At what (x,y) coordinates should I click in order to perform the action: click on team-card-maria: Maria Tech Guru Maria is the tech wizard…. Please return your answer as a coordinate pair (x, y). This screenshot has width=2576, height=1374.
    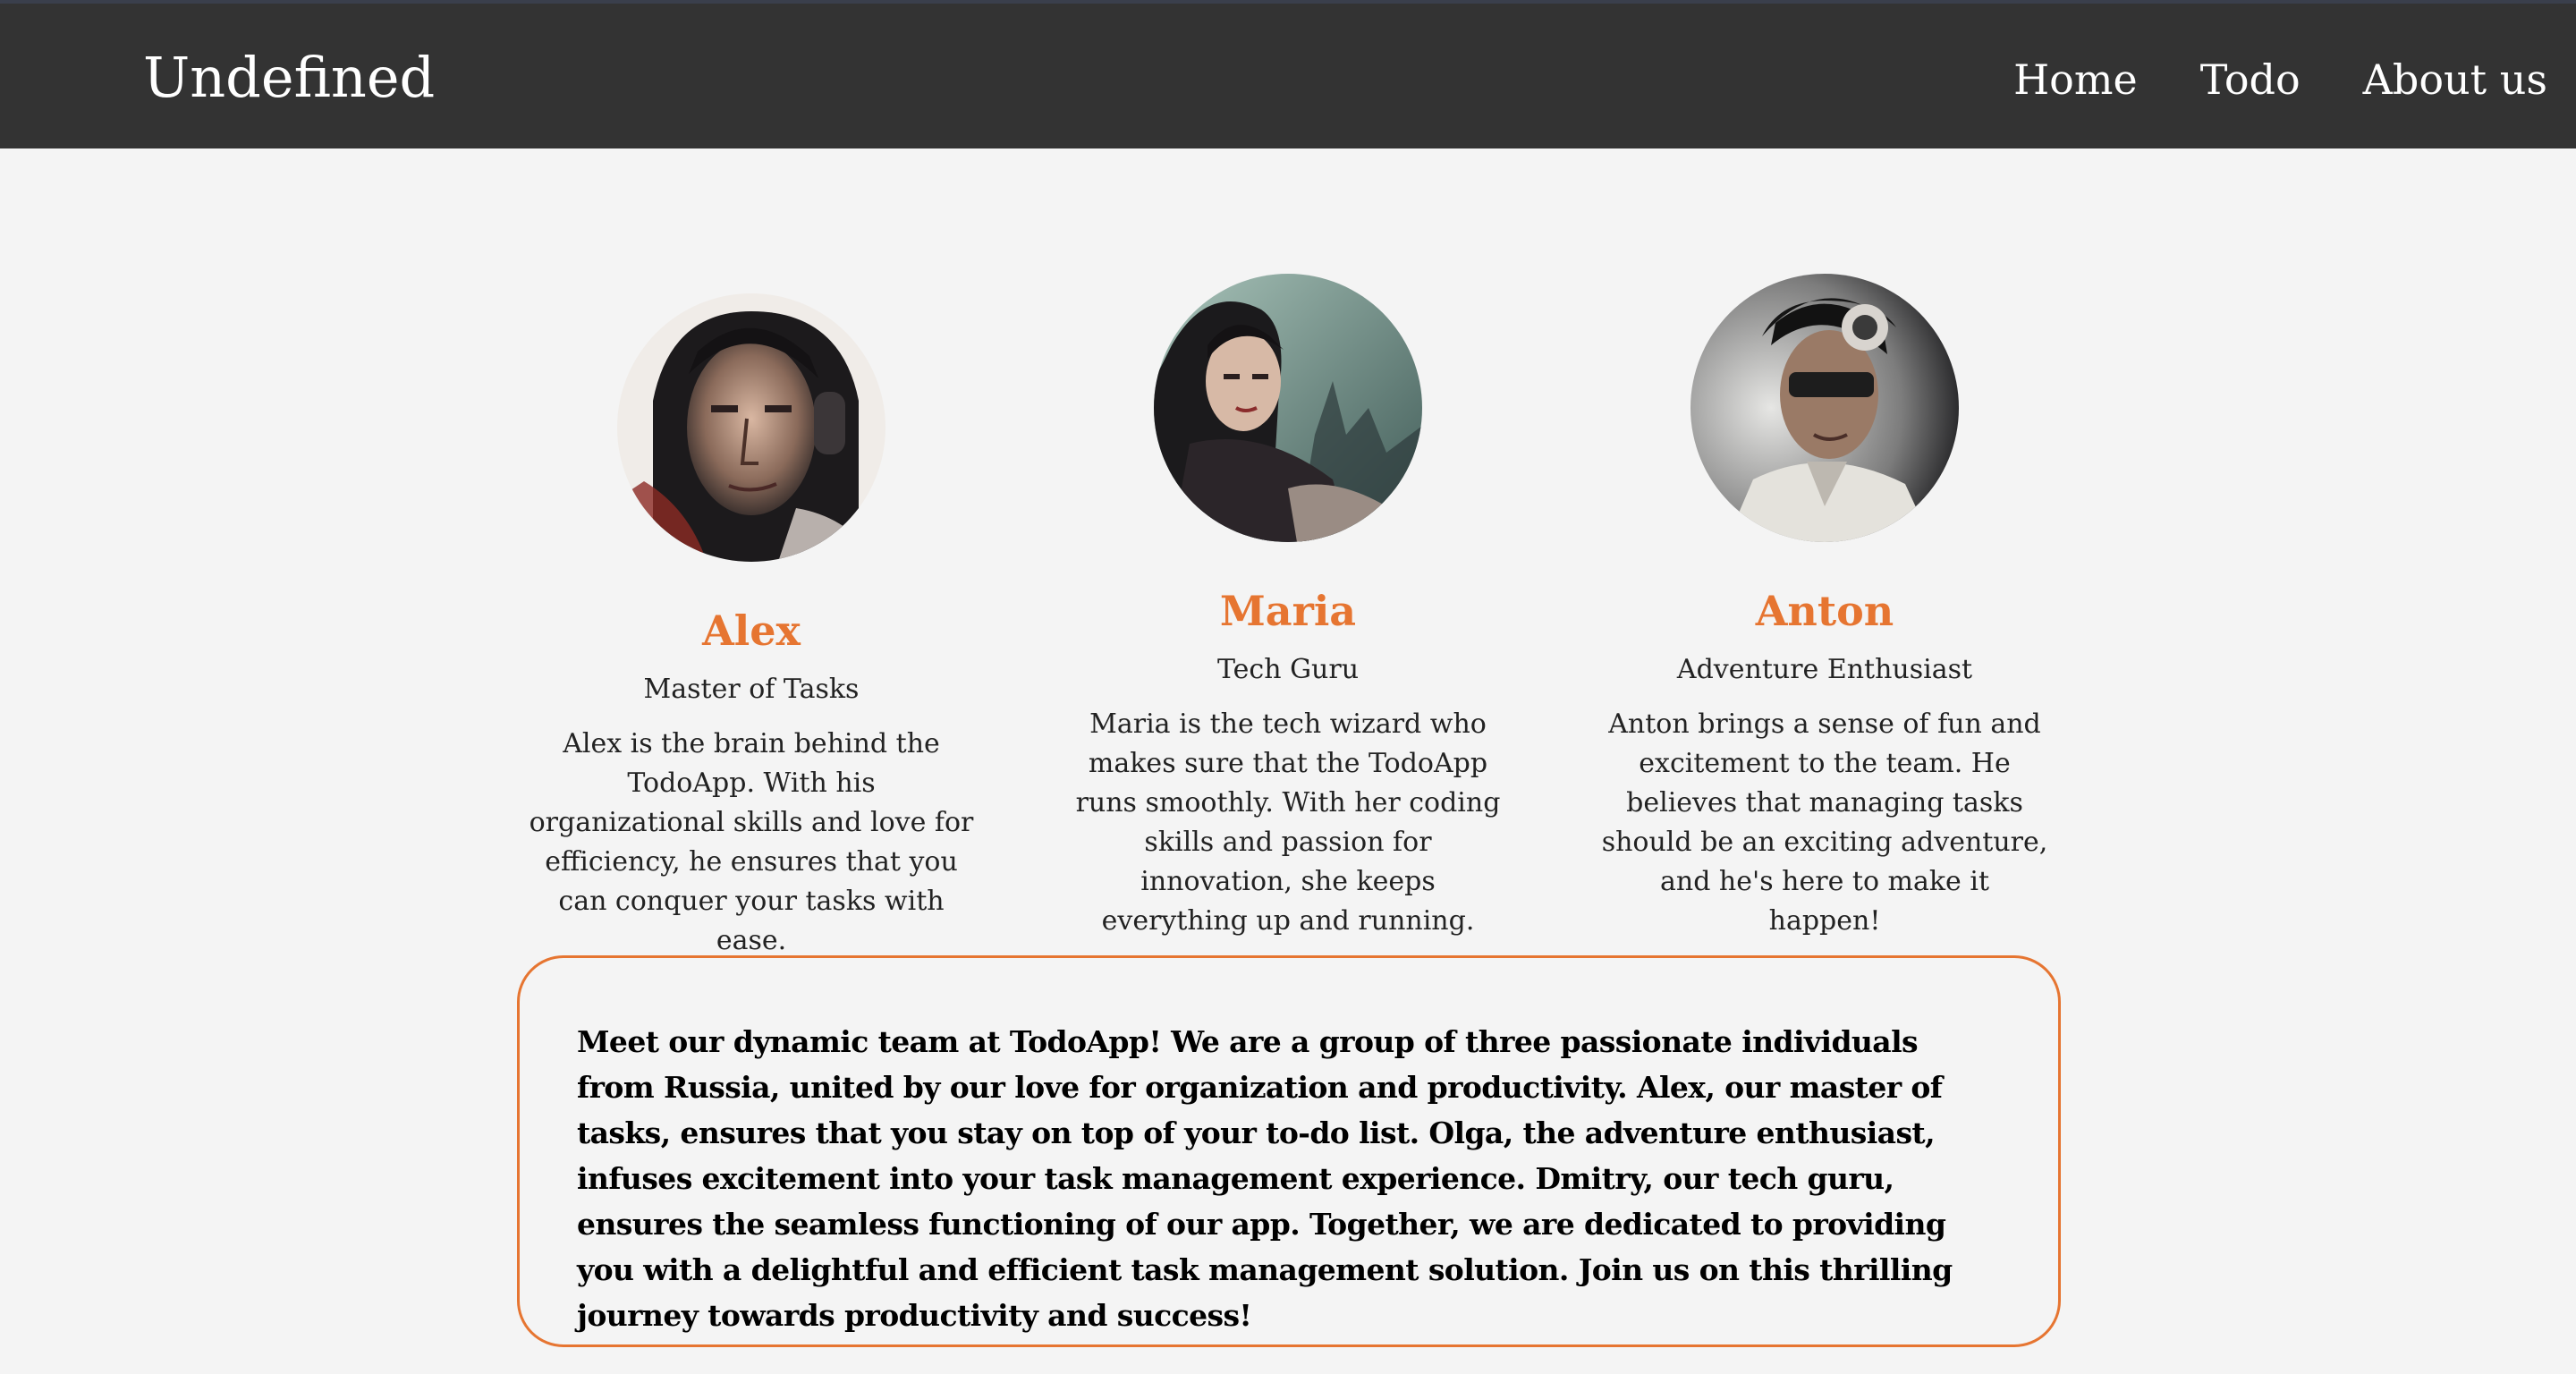
    Looking at the image, I should click on (1288, 607).